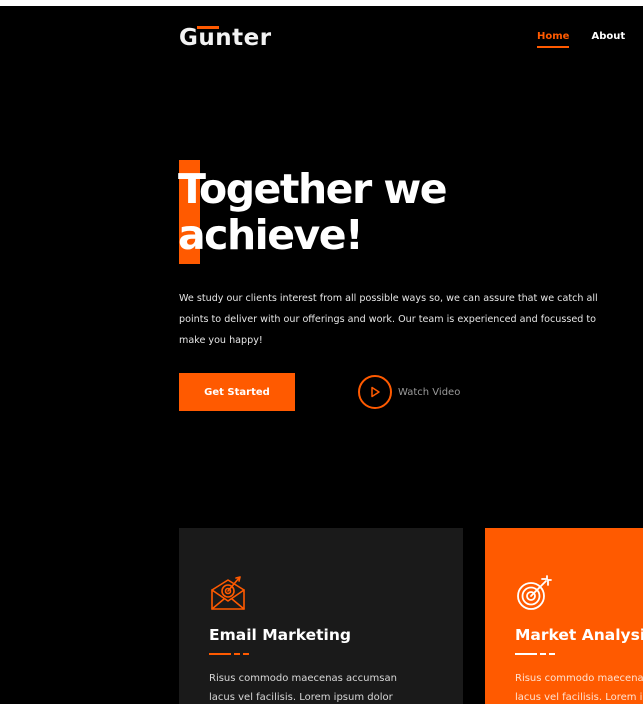 This screenshot has height=704, width=643. I want to click on target-icon, so click(534, 593).